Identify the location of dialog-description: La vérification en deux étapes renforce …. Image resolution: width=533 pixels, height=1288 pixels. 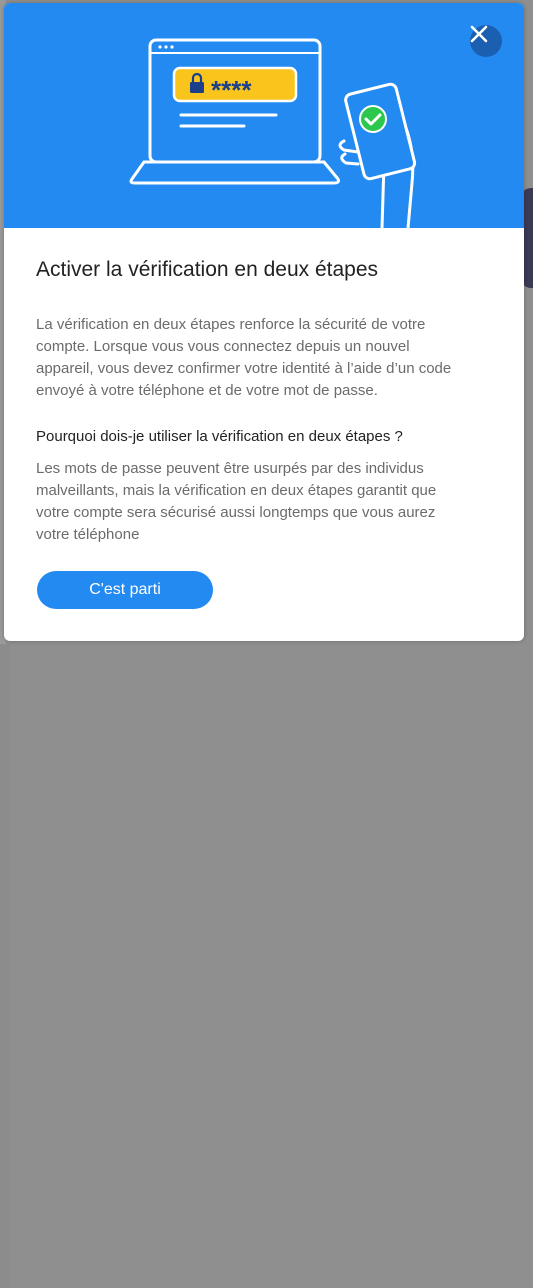
(244, 357).